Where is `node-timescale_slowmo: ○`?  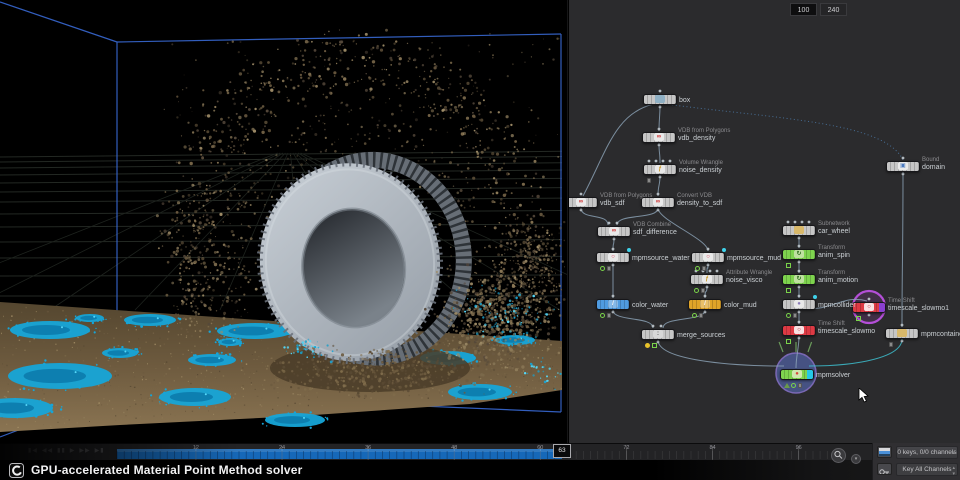 node-timescale_slowmo: ○ is located at coordinates (799, 330).